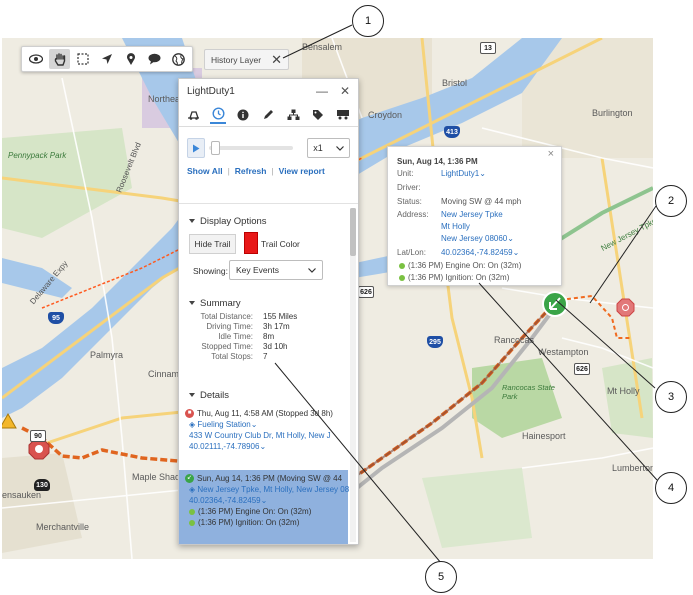  What do you see at coordinates (276, 270) in the screenshot?
I see `showing-select: Key Events` at bounding box center [276, 270].